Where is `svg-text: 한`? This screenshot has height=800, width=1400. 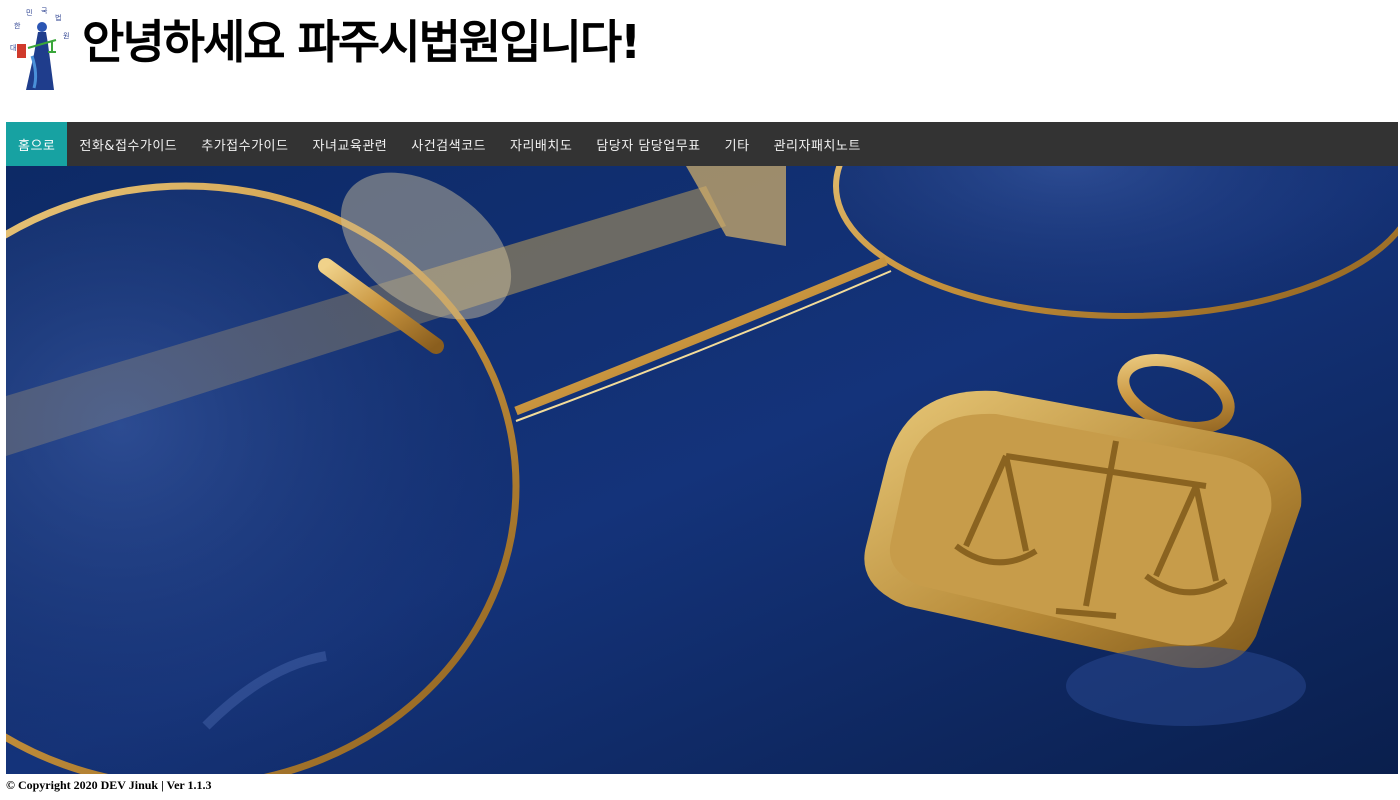
svg-text: 한 is located at coordinates (17, 26).